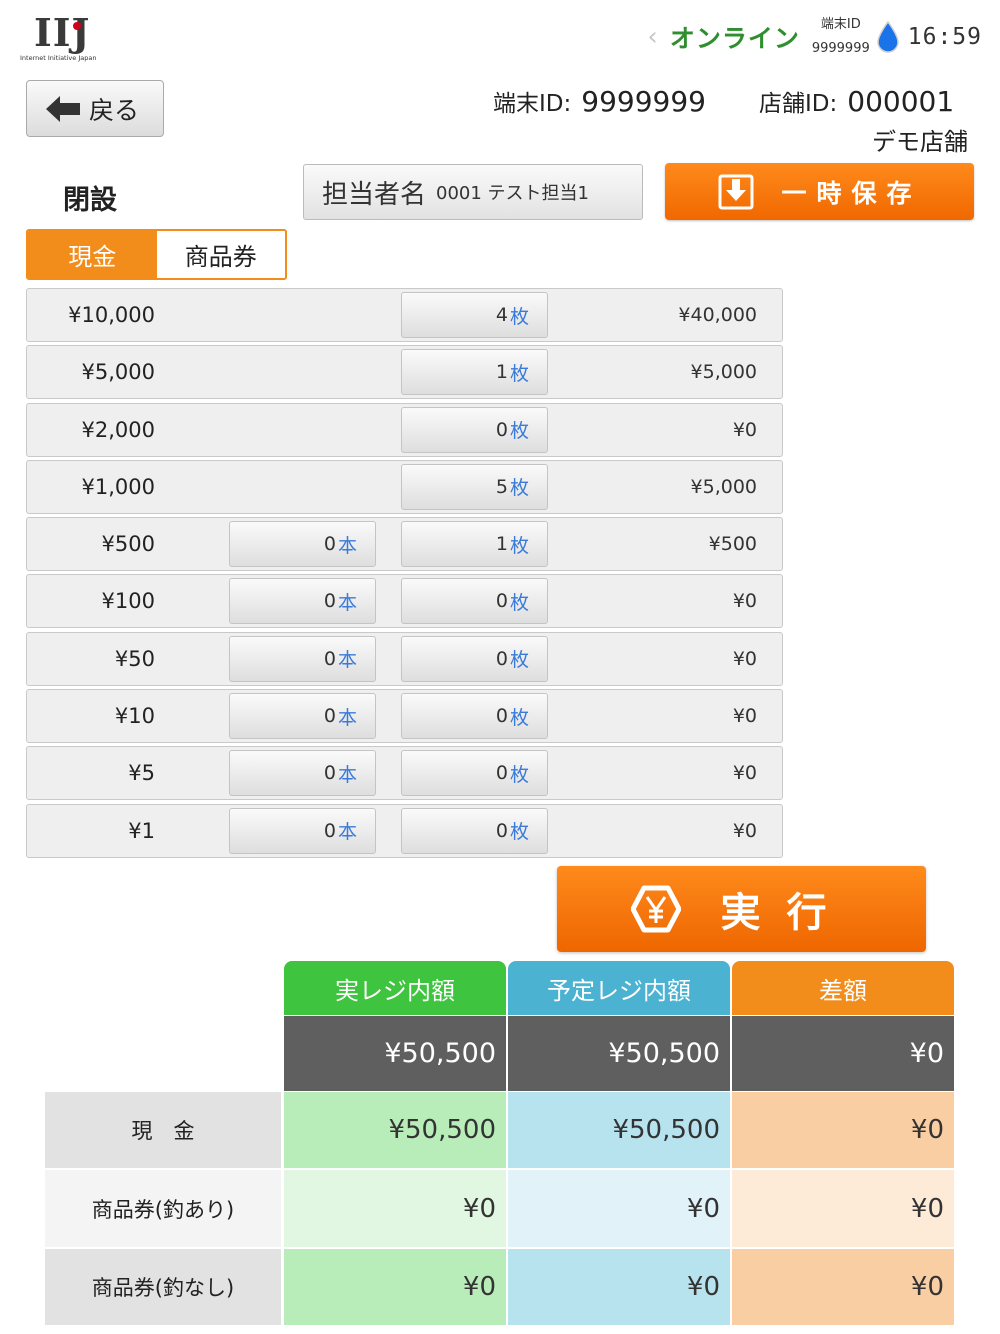 The width and height of the screenshot is (1000, 1334). Describe the element at coordinates (114, 110) in the screenshot. I see `back-button-label: 戻る` at that location.